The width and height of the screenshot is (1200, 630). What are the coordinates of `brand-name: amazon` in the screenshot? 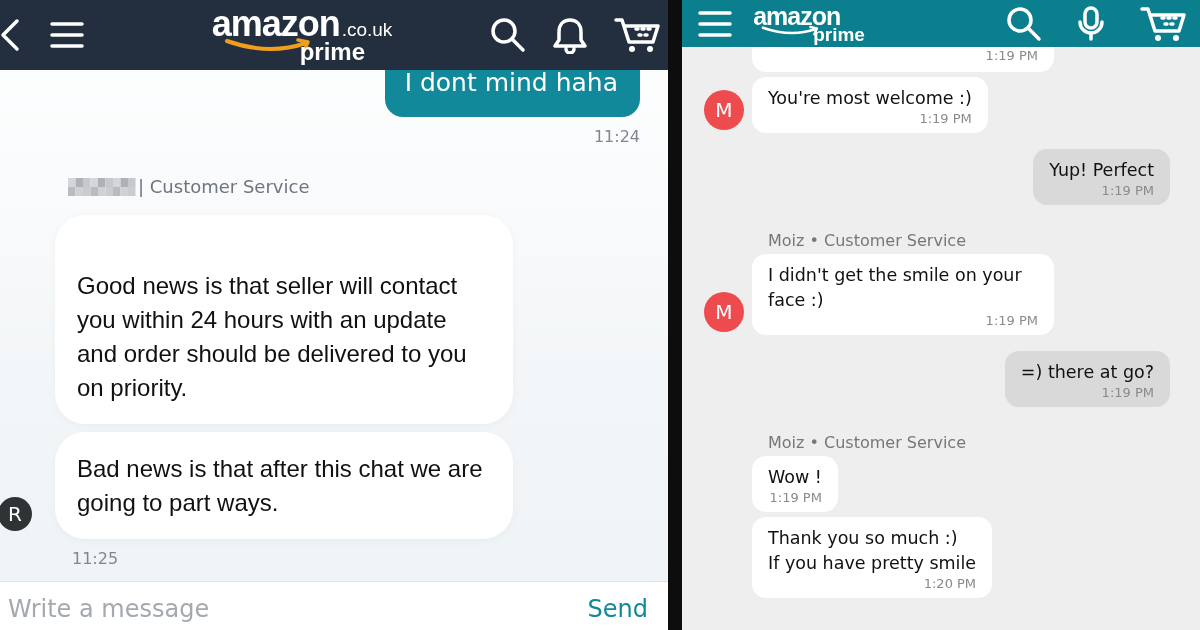 It's located at (275, 24).